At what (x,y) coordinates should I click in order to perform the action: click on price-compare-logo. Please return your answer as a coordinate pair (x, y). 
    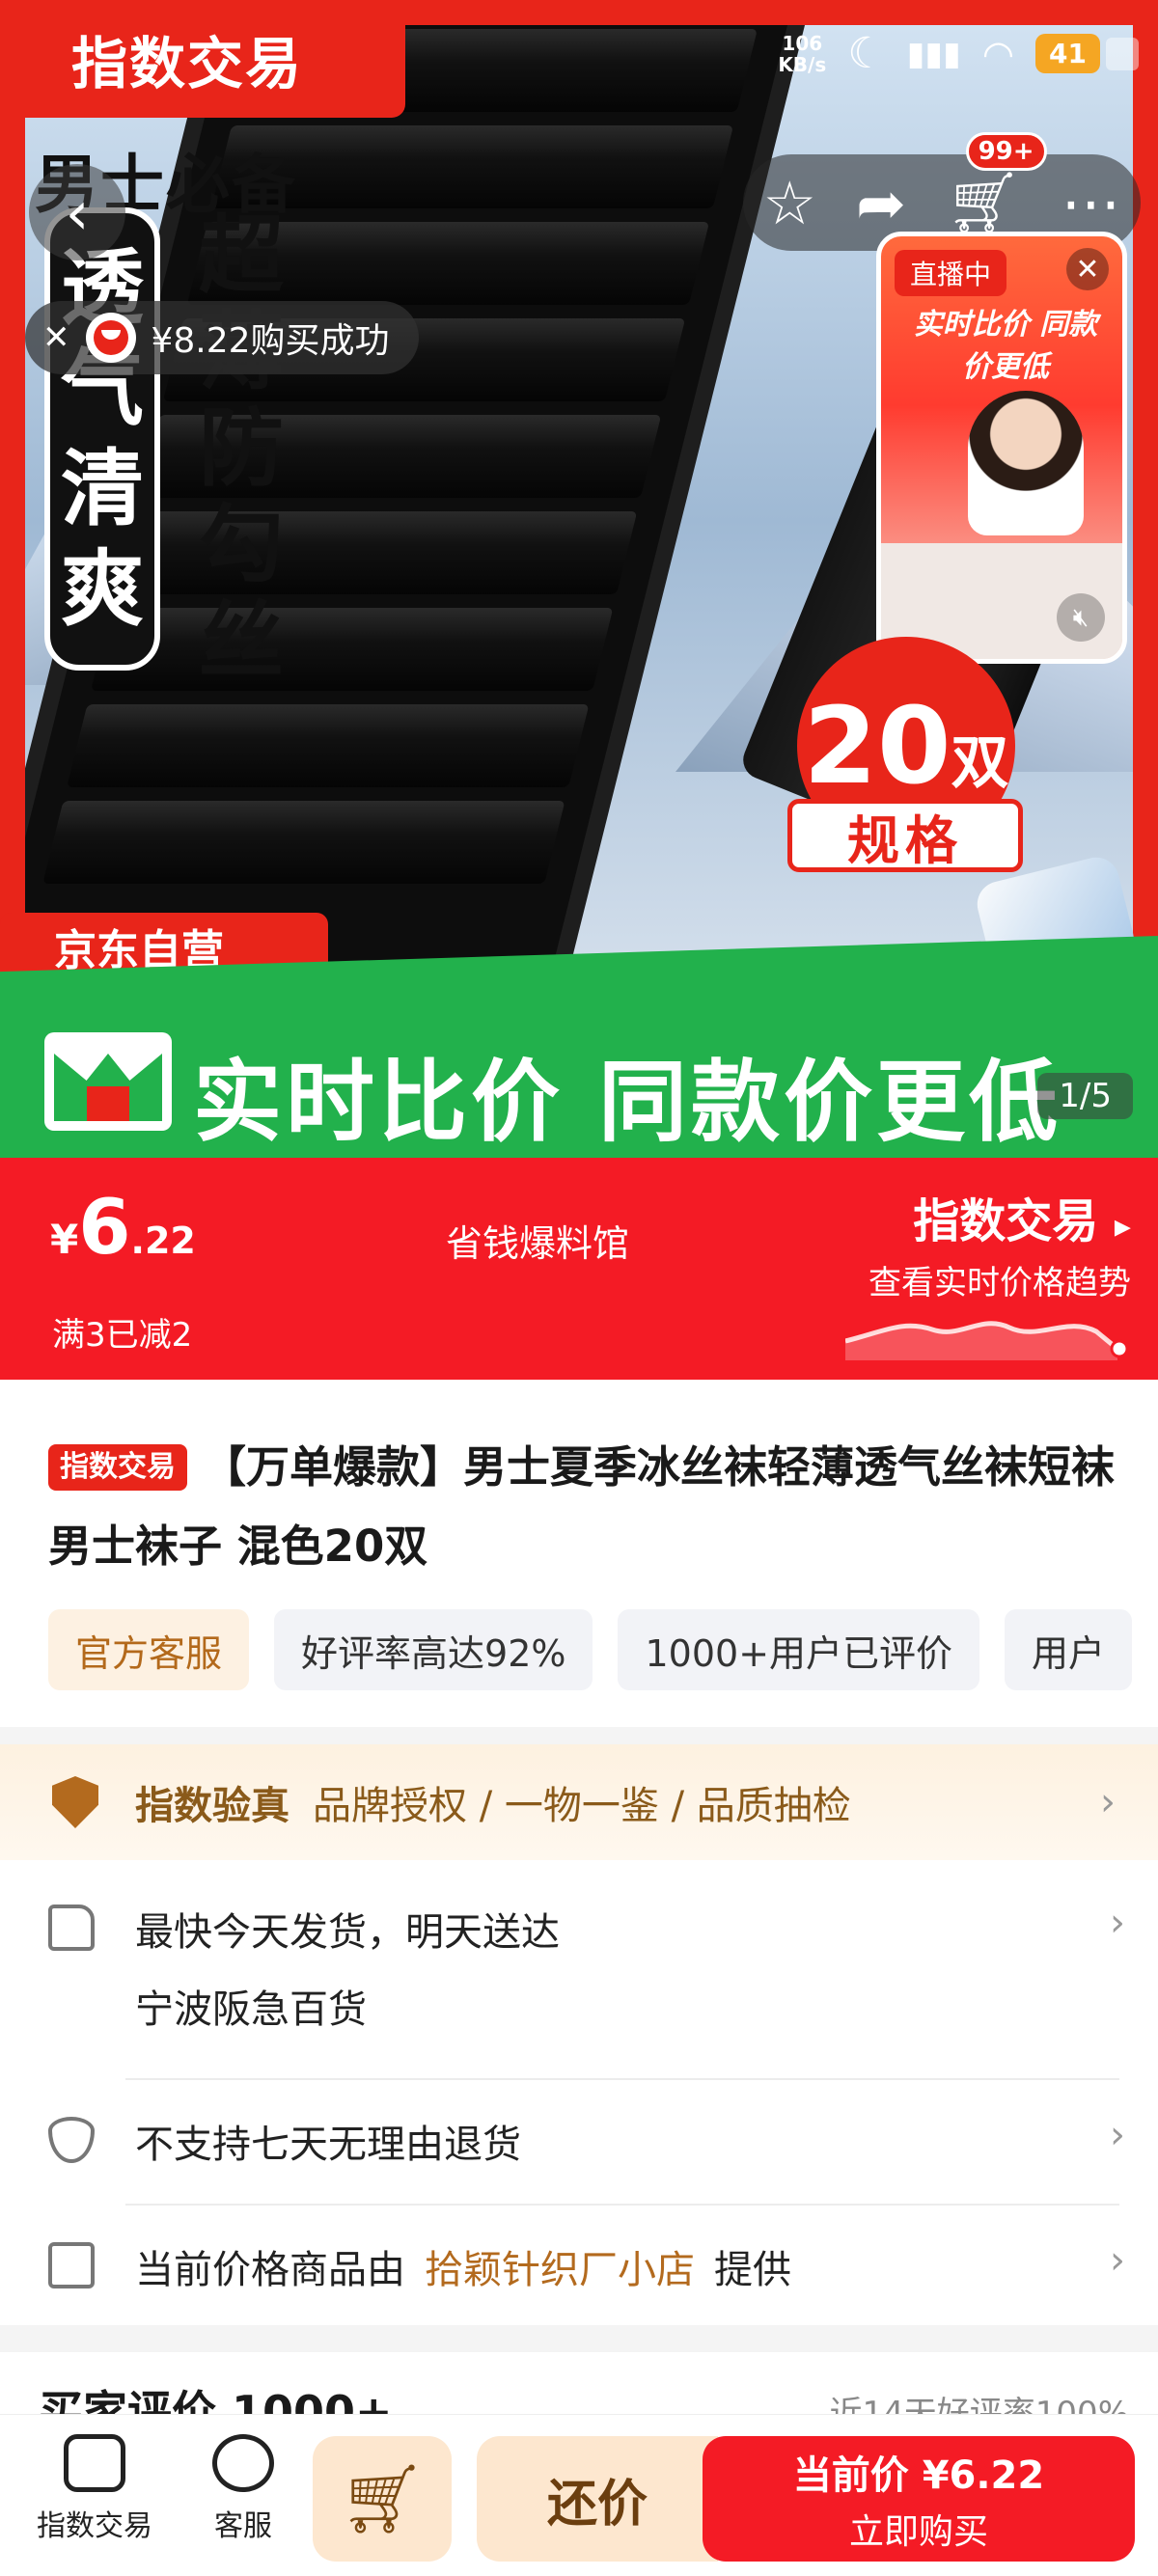
    Looking at the image, I should click on (108, 1081).